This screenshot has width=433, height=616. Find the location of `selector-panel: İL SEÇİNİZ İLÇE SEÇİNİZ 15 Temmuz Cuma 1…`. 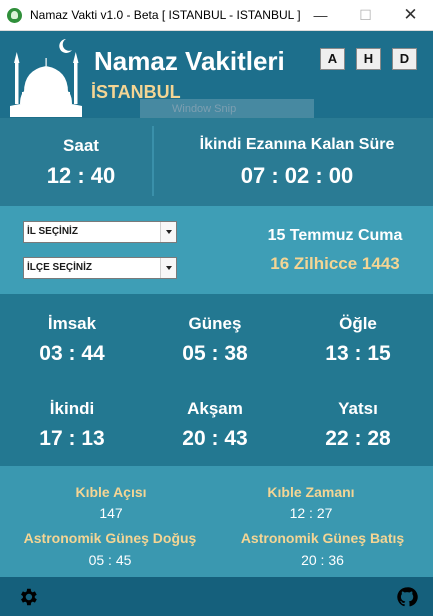

selector-panel: İL SEÇİNİZ İLÇE SEÇİNİZ 15 Temmuz Cuma 1… is located at coordinates (216, 250).